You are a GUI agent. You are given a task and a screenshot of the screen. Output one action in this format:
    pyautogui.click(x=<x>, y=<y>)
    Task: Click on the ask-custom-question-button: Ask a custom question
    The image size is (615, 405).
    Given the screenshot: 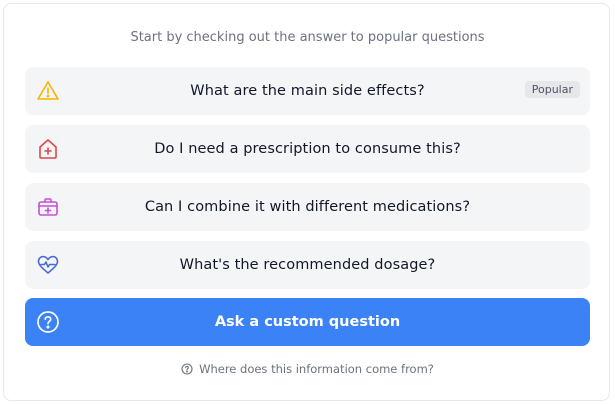 What is the action you would take?
    pyautogui.click(x=307, y=322)
    